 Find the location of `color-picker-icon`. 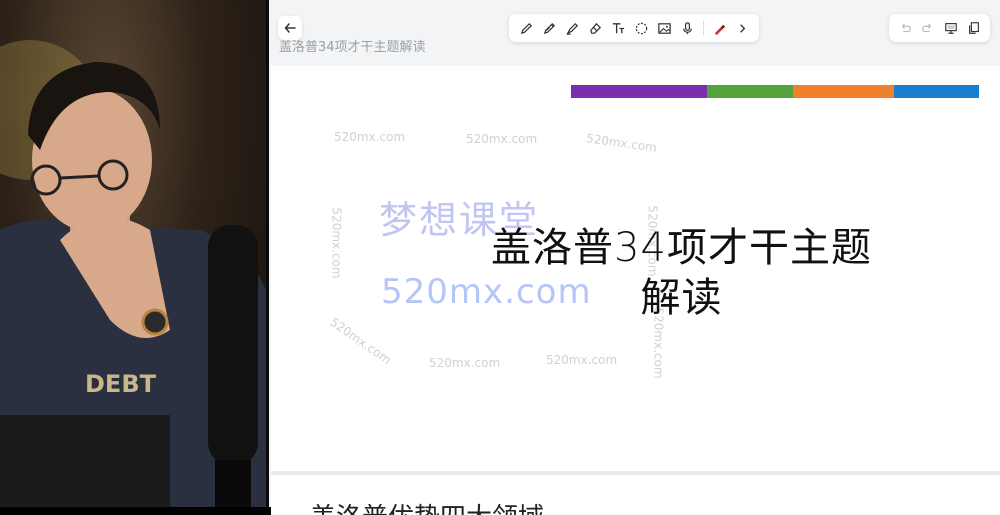

color-picker-icon is located at coordinates (720, 29).